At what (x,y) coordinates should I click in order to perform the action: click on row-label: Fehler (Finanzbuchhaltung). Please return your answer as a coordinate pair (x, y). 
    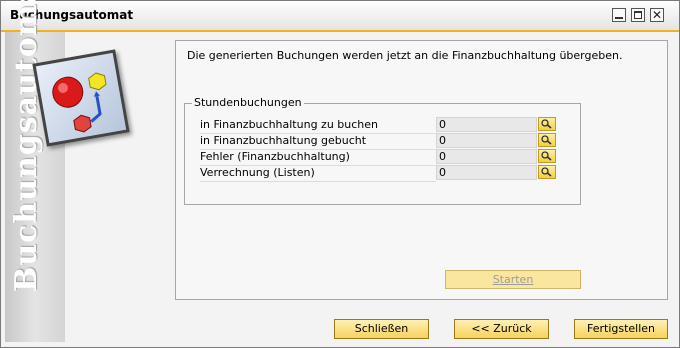
    Looking at the image, I should click on (318, 158).